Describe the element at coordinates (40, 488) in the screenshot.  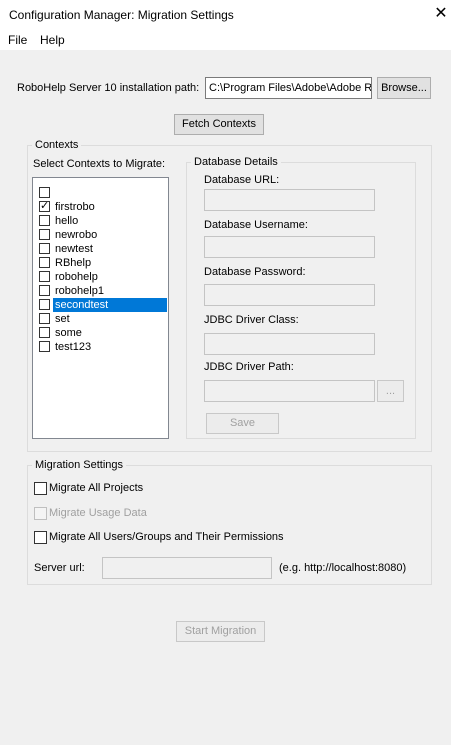
I see `migrate-all-projects-checkbox` at that location.